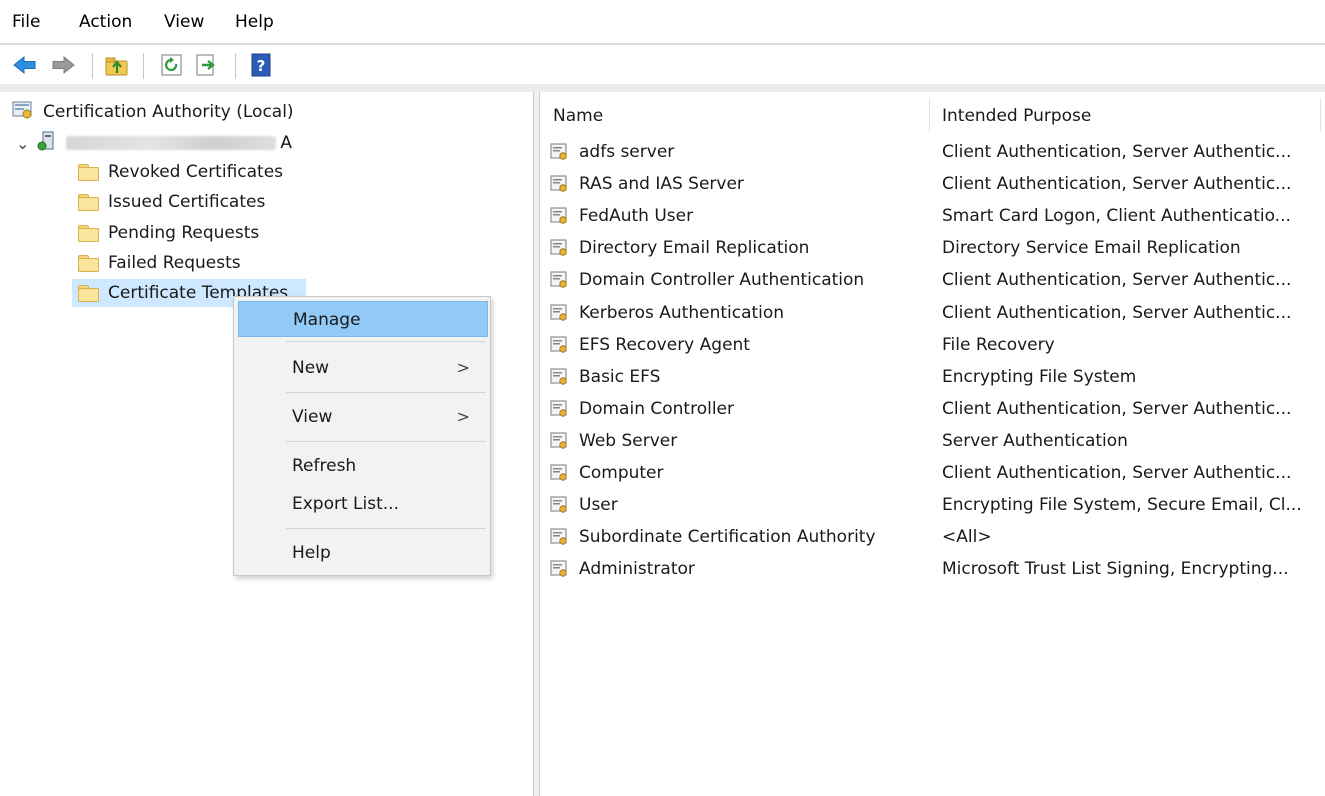  What do you see at coordinates (172, 65) in the screenshot?
I see `refresh-icon` at bounding box center [172, 65].